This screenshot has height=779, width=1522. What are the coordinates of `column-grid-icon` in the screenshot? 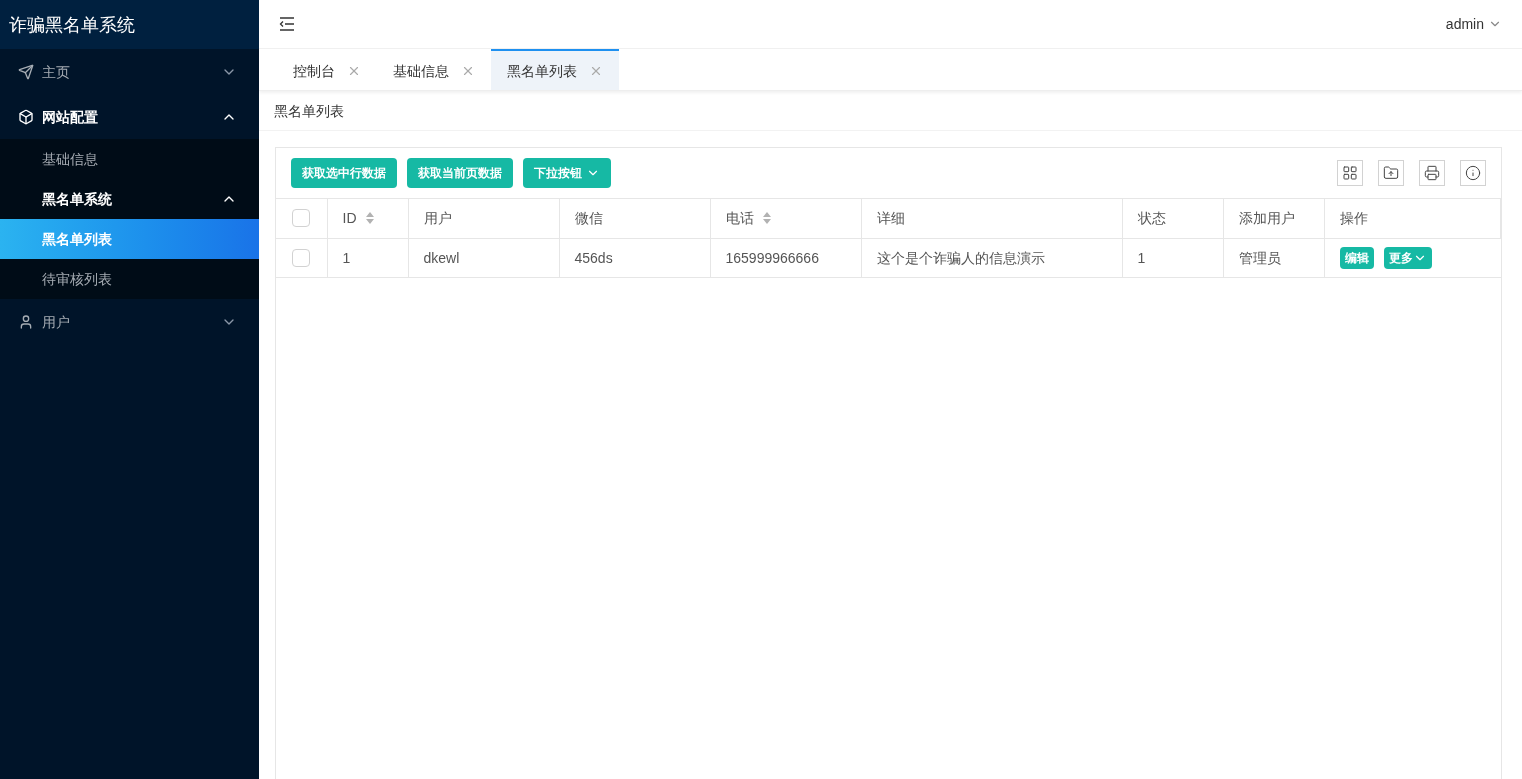 It's located at (1350, 173).